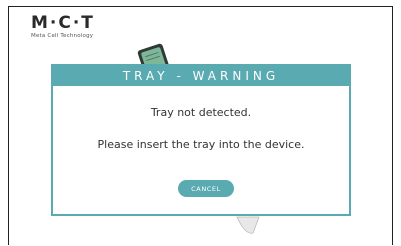  What do you see at coordinates (248, 225) in the screenshot?
I see `device-slot` at bounding box center [248, 225].